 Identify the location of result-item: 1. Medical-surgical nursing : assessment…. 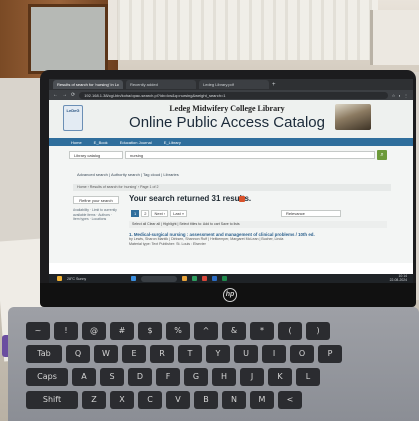
(259, 239).